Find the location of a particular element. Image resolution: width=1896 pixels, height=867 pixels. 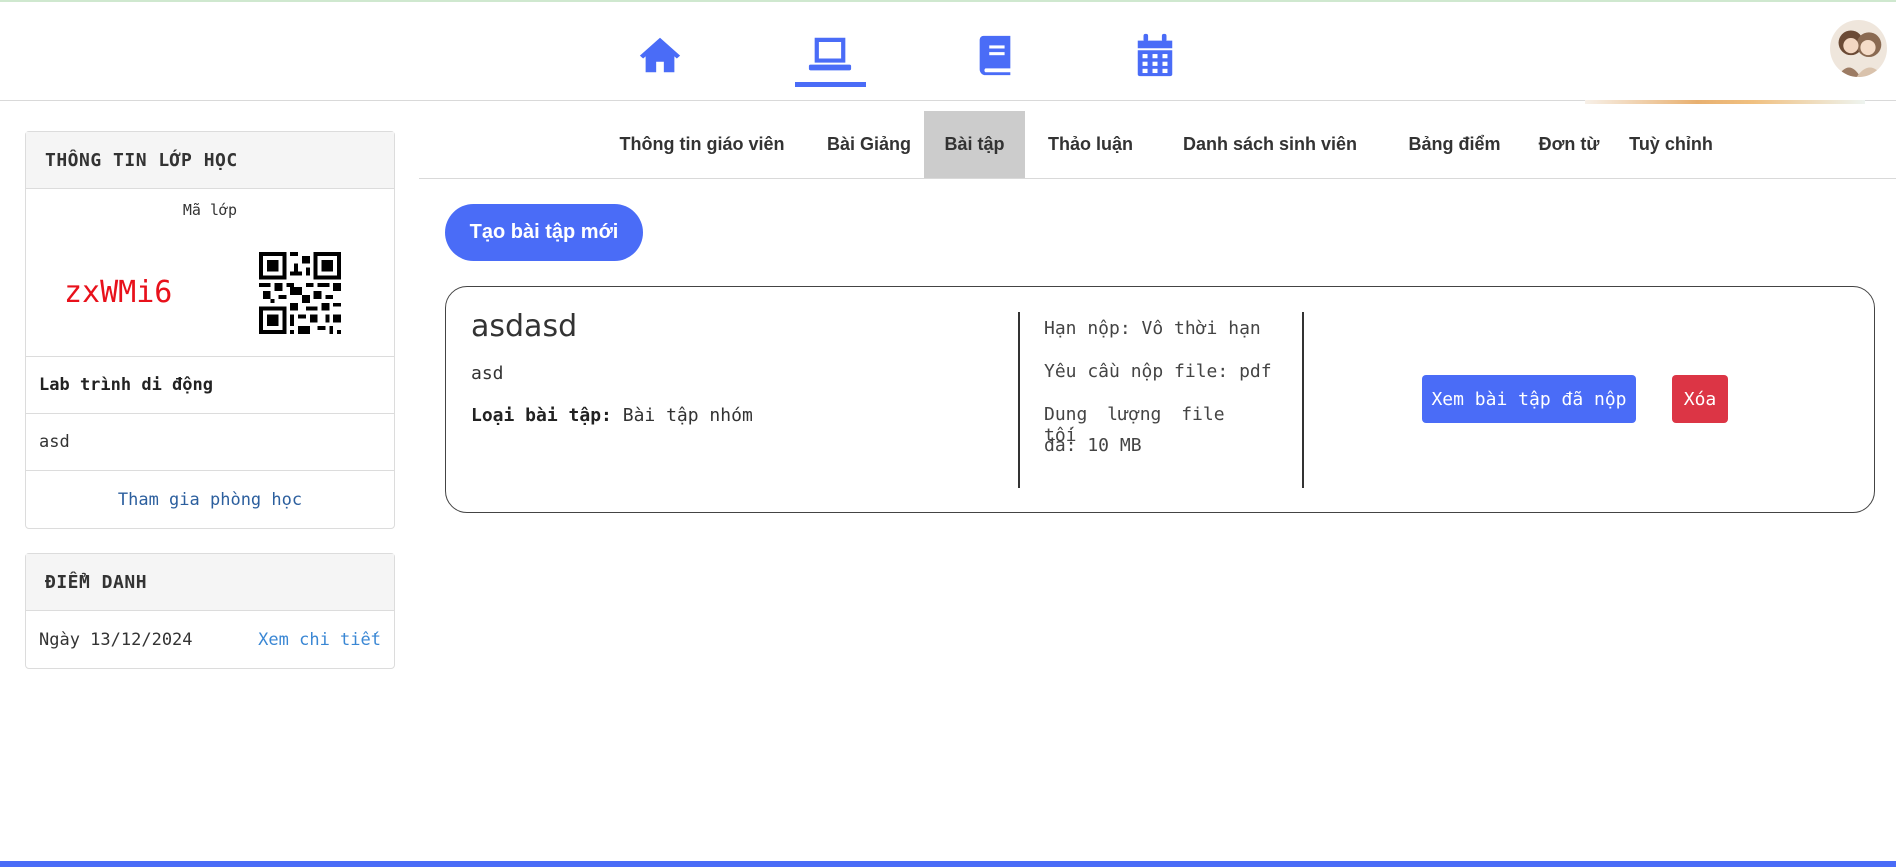

class-name: Lab trình di động is located at coordinates (210, 385).